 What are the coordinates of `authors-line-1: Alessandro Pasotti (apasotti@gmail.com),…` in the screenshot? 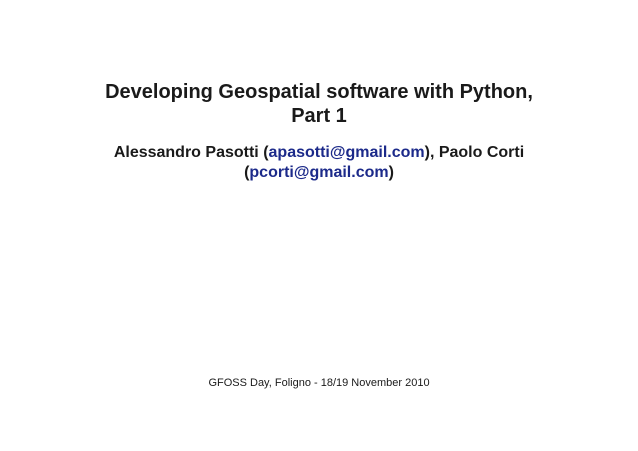 It's located at (319, 152).